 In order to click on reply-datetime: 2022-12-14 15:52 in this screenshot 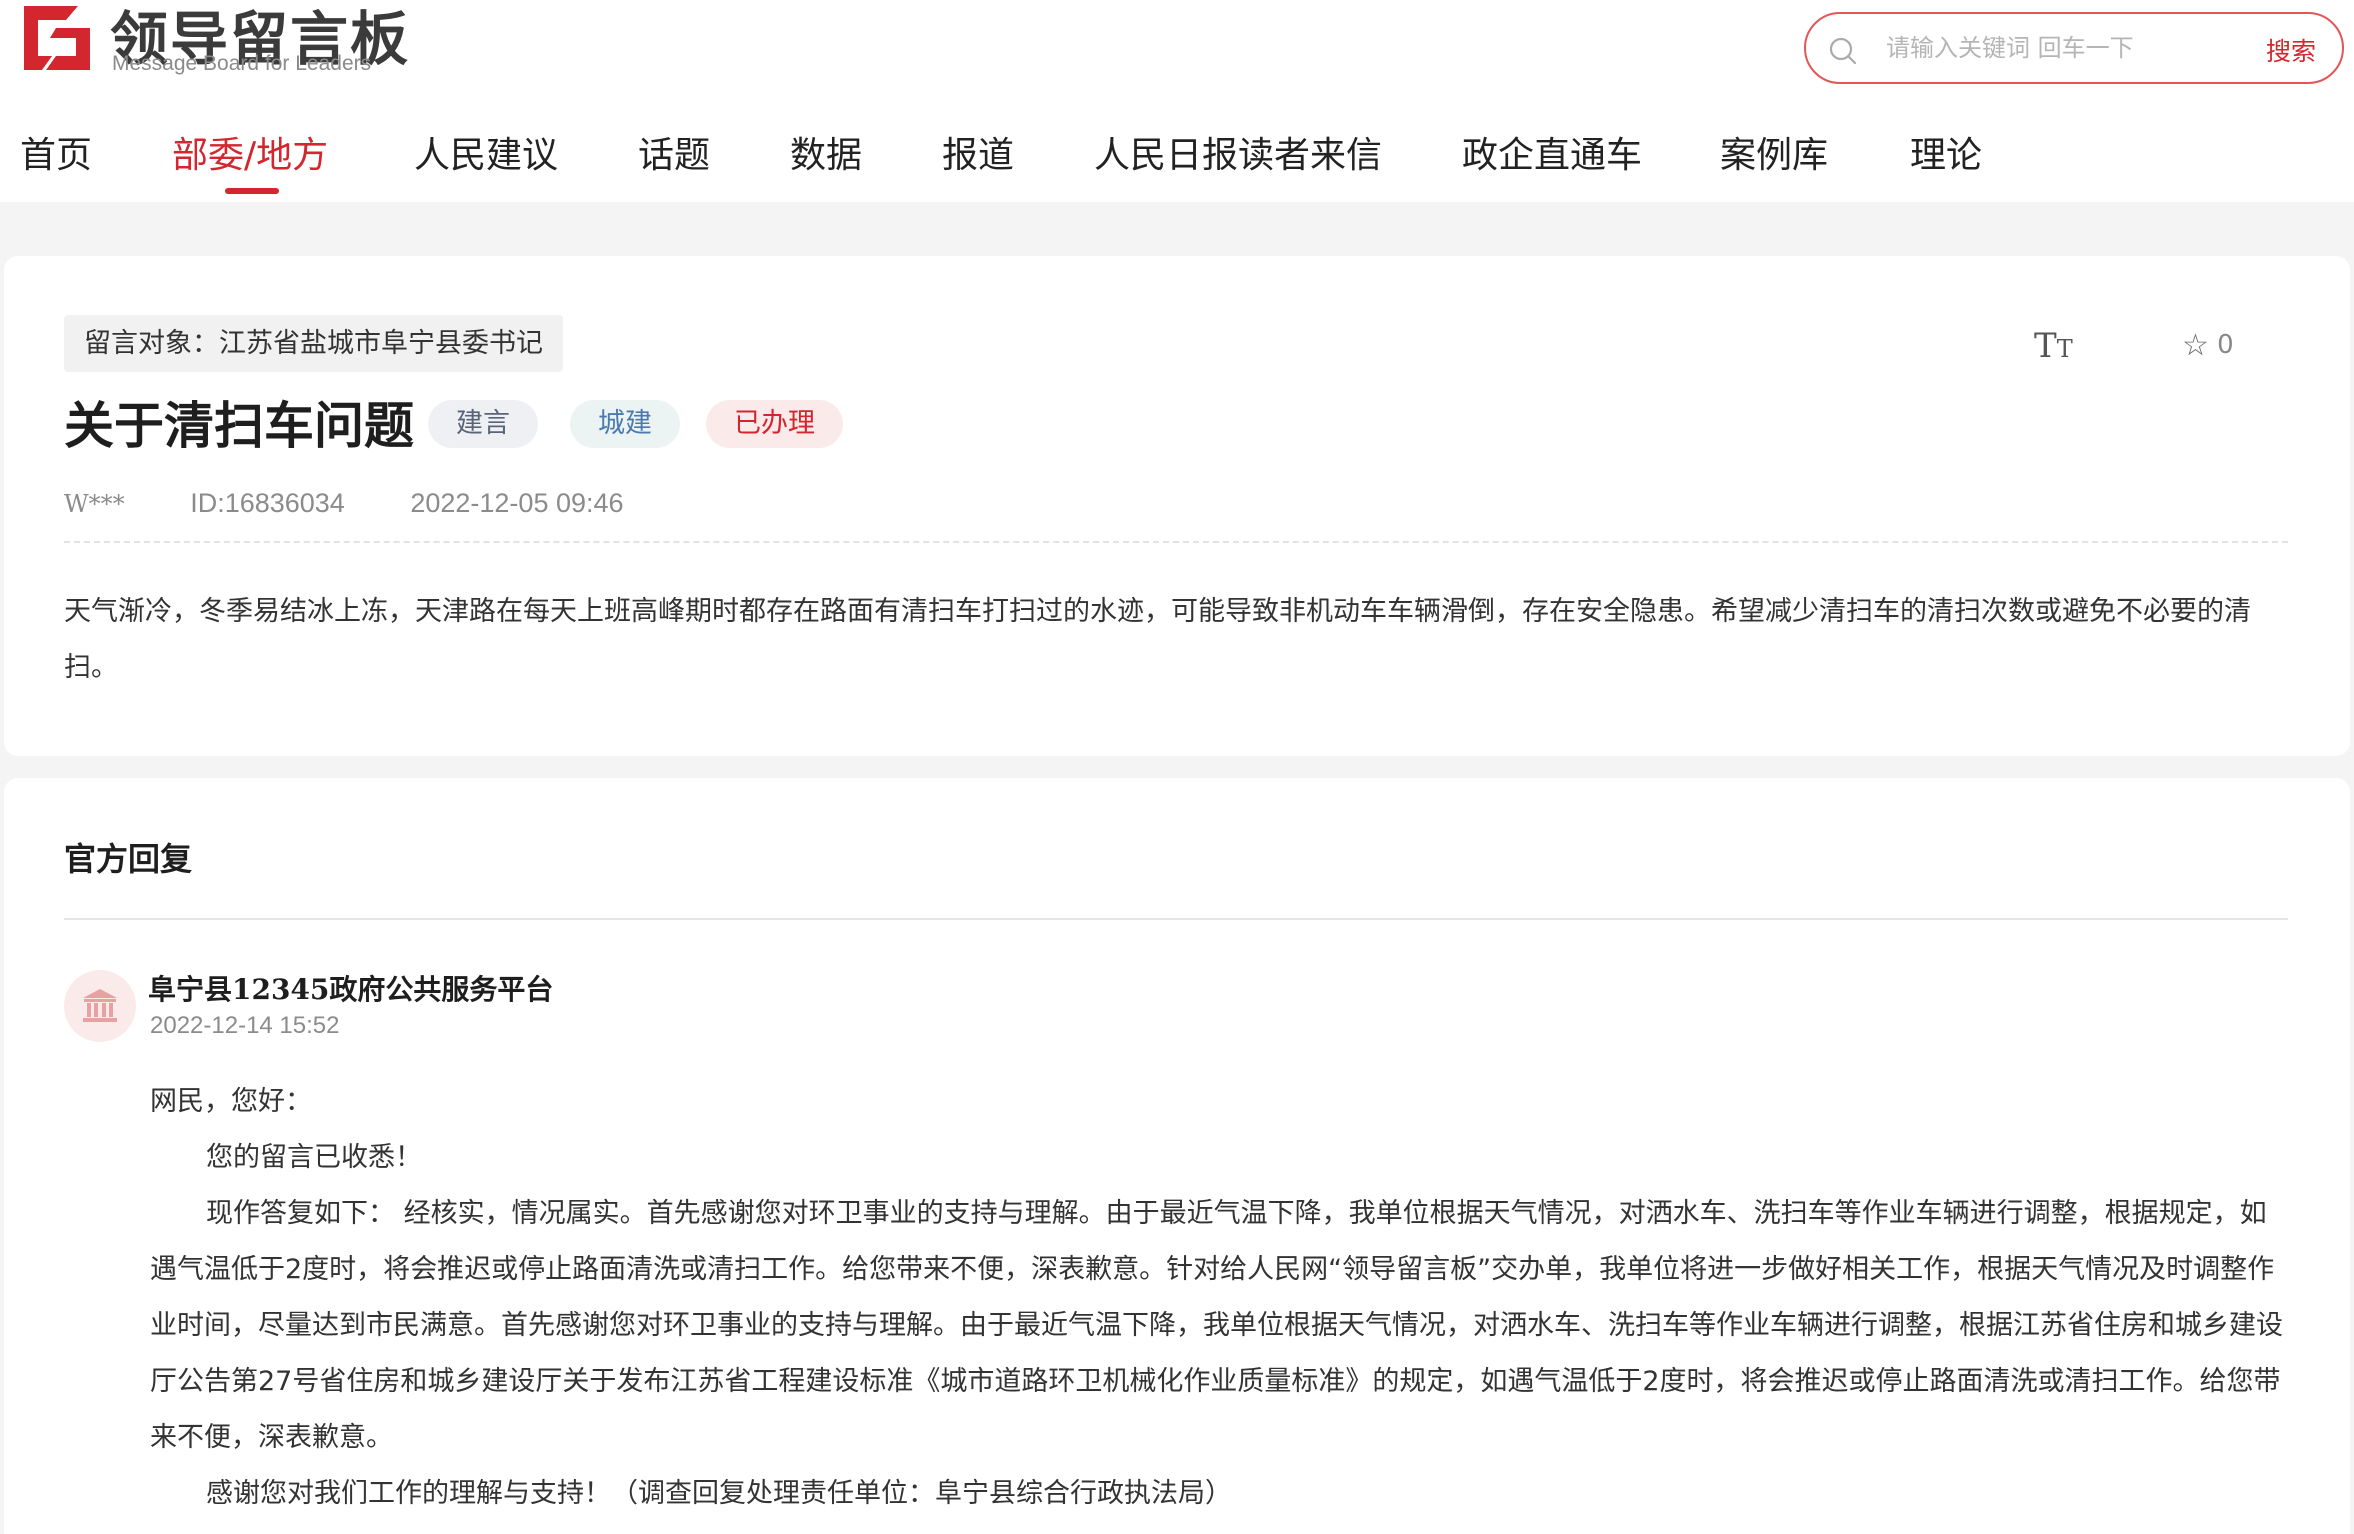, I will do `click(245, 1025)`.